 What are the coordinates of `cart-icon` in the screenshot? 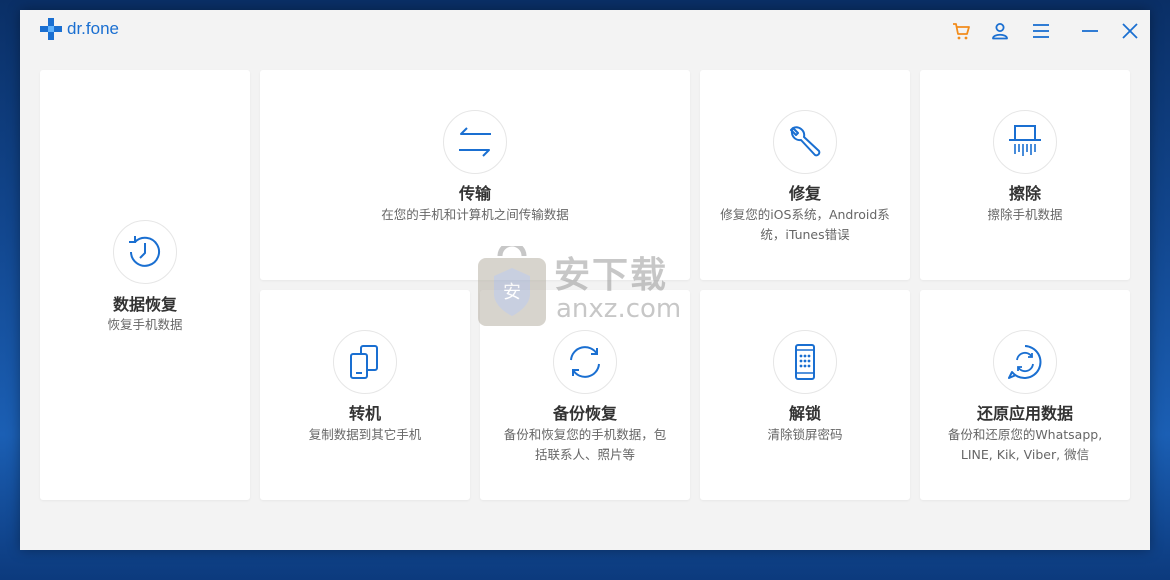 It's located at (961, 31).